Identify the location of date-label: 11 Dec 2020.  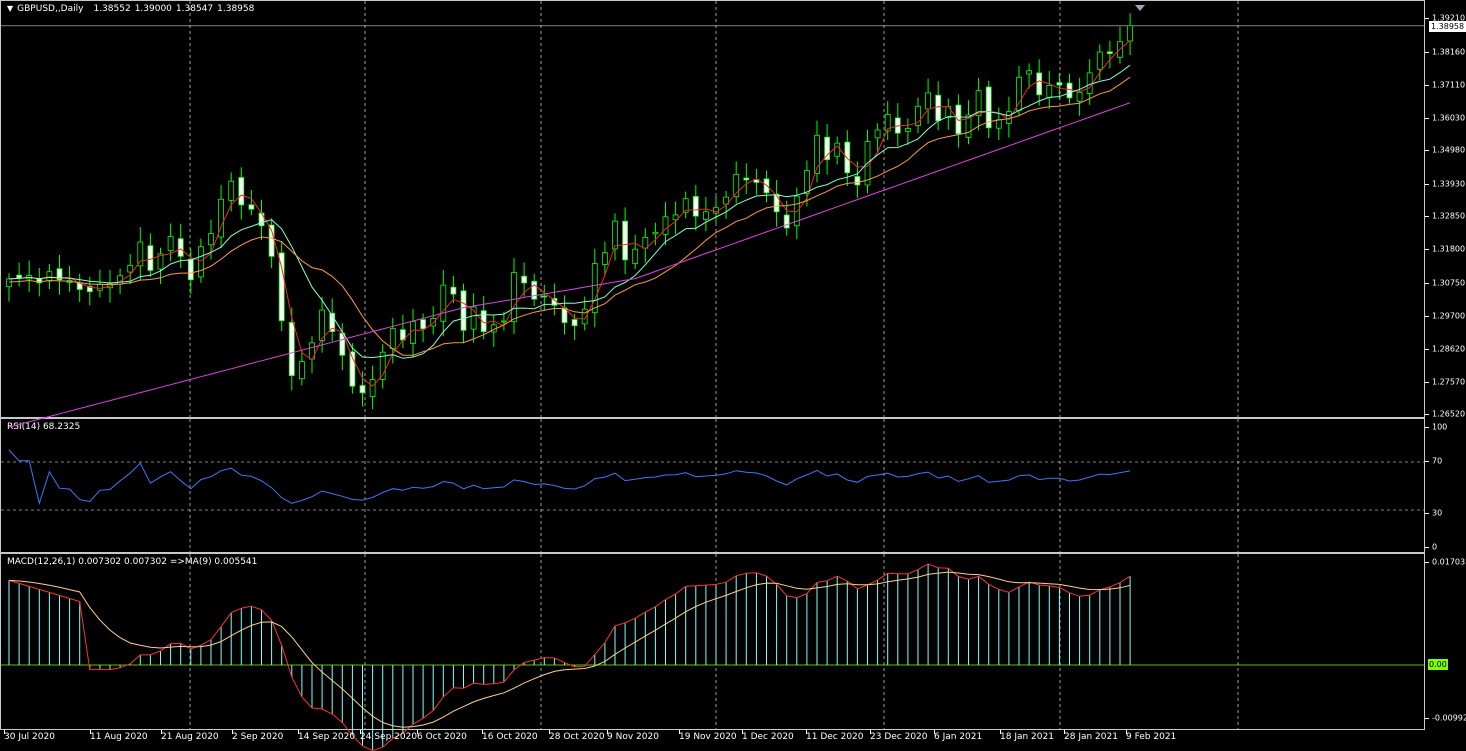
(835, 737).